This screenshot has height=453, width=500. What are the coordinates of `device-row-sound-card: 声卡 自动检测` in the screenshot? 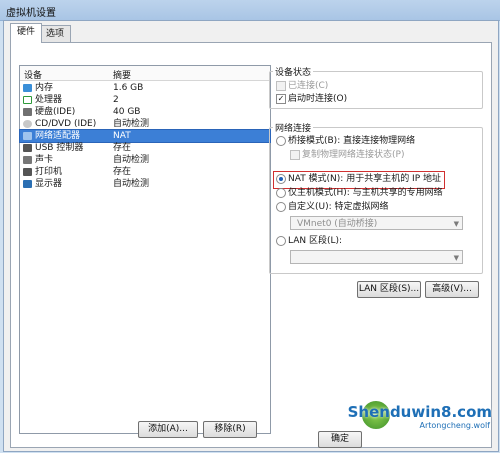 It's located at (145, 160).